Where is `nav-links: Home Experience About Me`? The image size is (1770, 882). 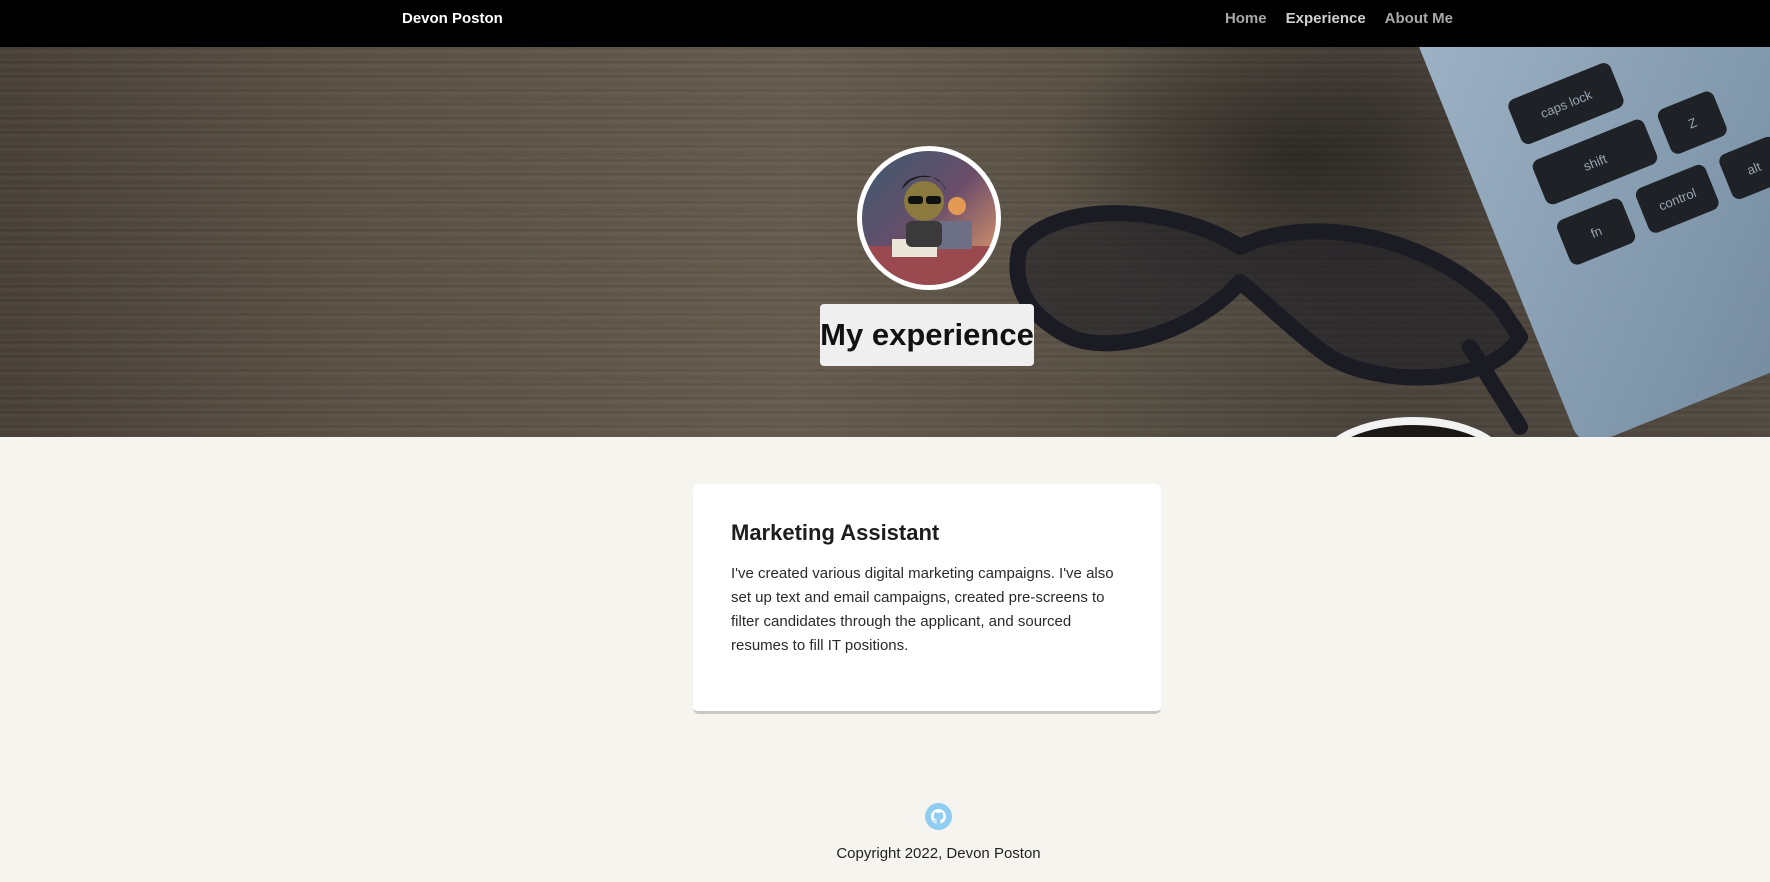 nav-links: Home Experience About Me is located at coordinates (1339, 18).